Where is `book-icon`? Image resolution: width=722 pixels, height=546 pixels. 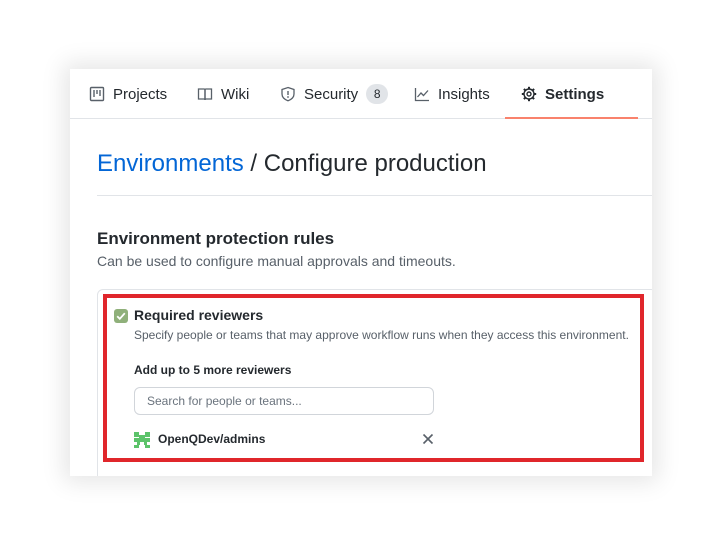
book-icon is located at coordinates (205, 94).